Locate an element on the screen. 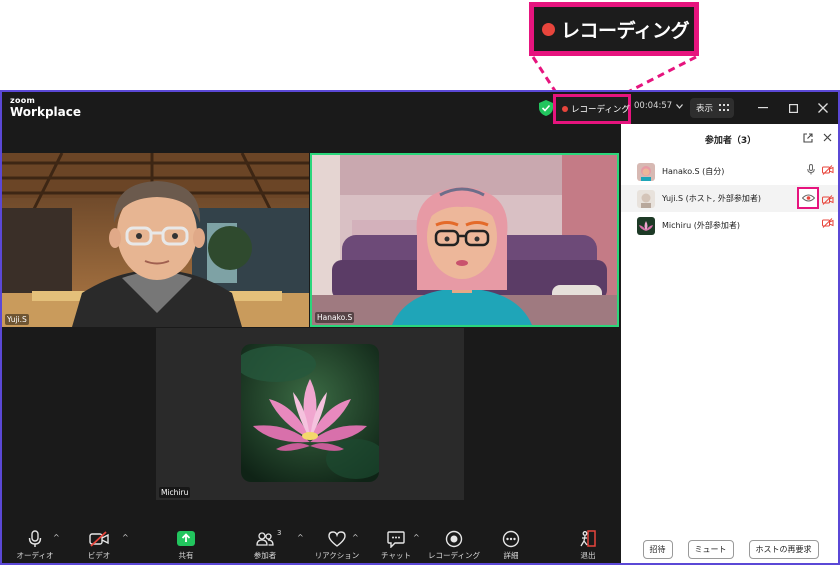 The width and height of the screenshot is (840, 565). maximize-icon is located at coordinates (793, 108).